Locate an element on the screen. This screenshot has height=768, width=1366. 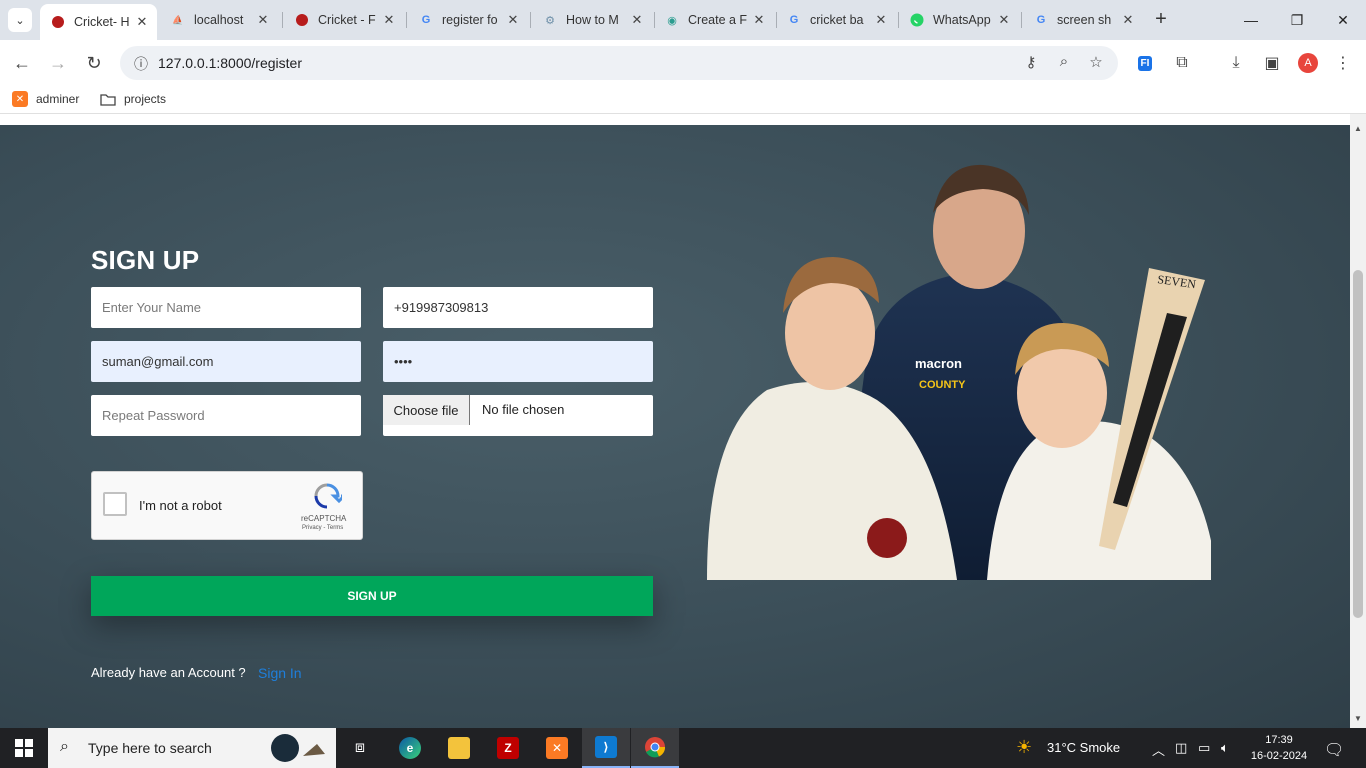
extension-fi-icon: FI is located at coordinates (1145, 63).